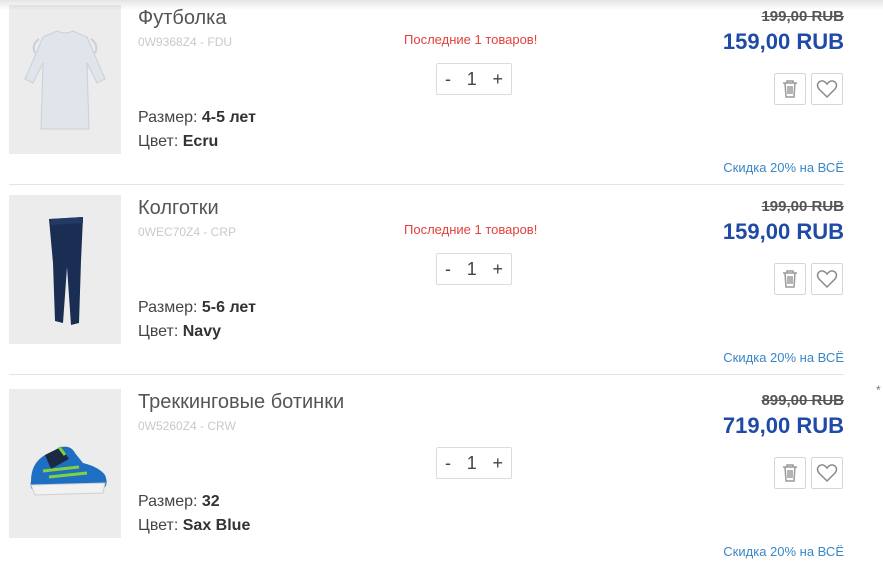  I want to click on old-price: 899,00 RUB, so click(802, 400).